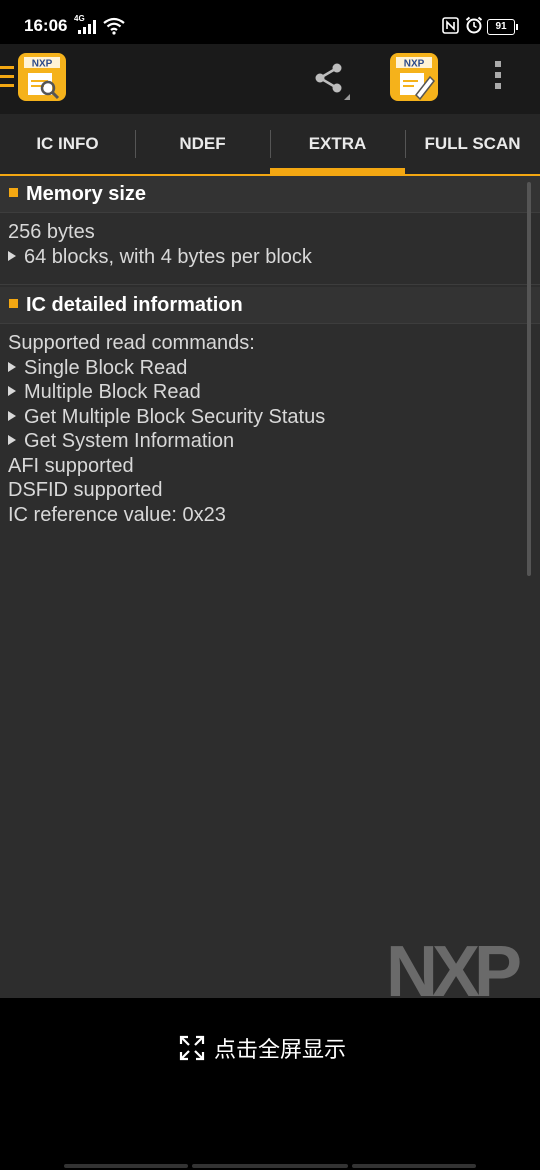  What do you see at coordinates (502, 27) in the screenshot?
I see `battery-indicator: 91` at bounding box center [502, 27].